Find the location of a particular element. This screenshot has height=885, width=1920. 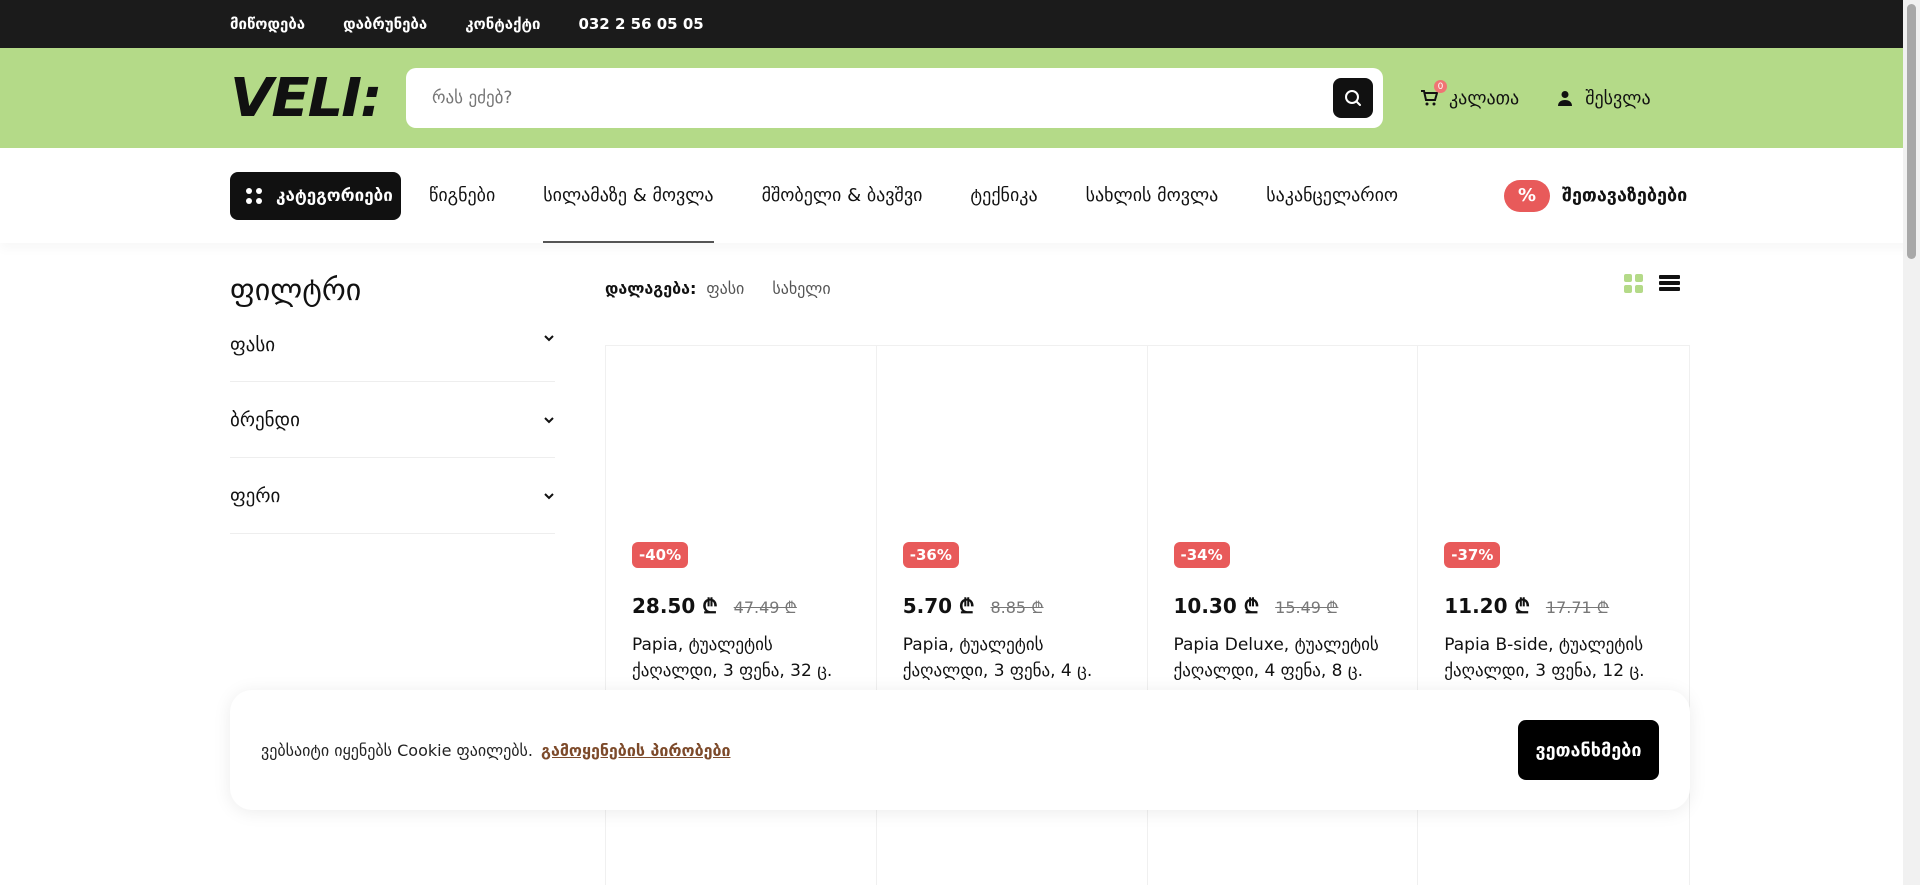

login-button: შესვლა is located at coordinates (1603, 98).